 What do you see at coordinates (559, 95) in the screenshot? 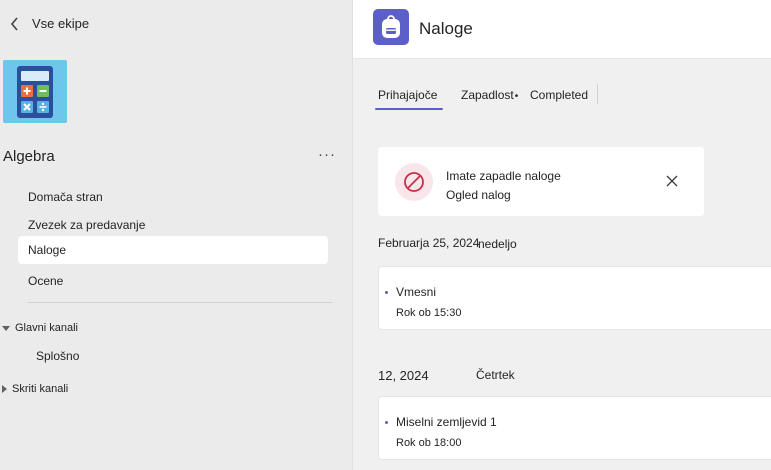
I see `tab-completed: Completed` at bounding box center [559, 95].